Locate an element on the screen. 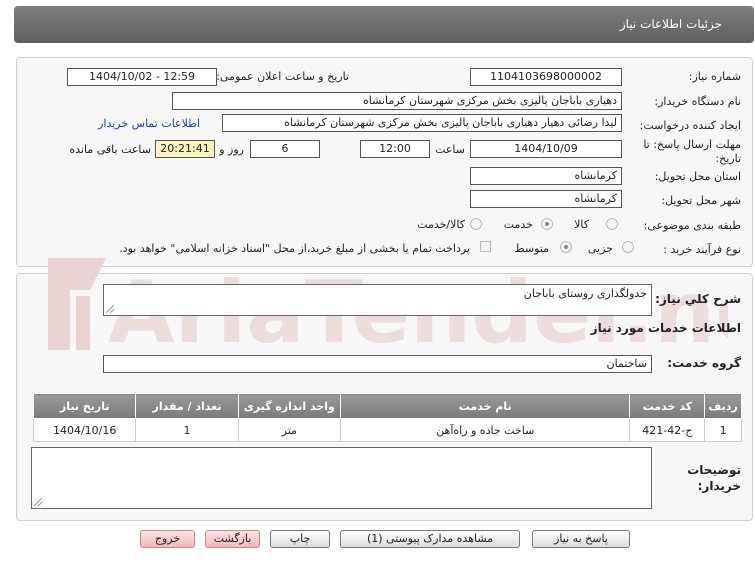 The height and width of the screenshot is (566, 755). need-number-label: شماره نیاز: is located at coordinates (714, 76).